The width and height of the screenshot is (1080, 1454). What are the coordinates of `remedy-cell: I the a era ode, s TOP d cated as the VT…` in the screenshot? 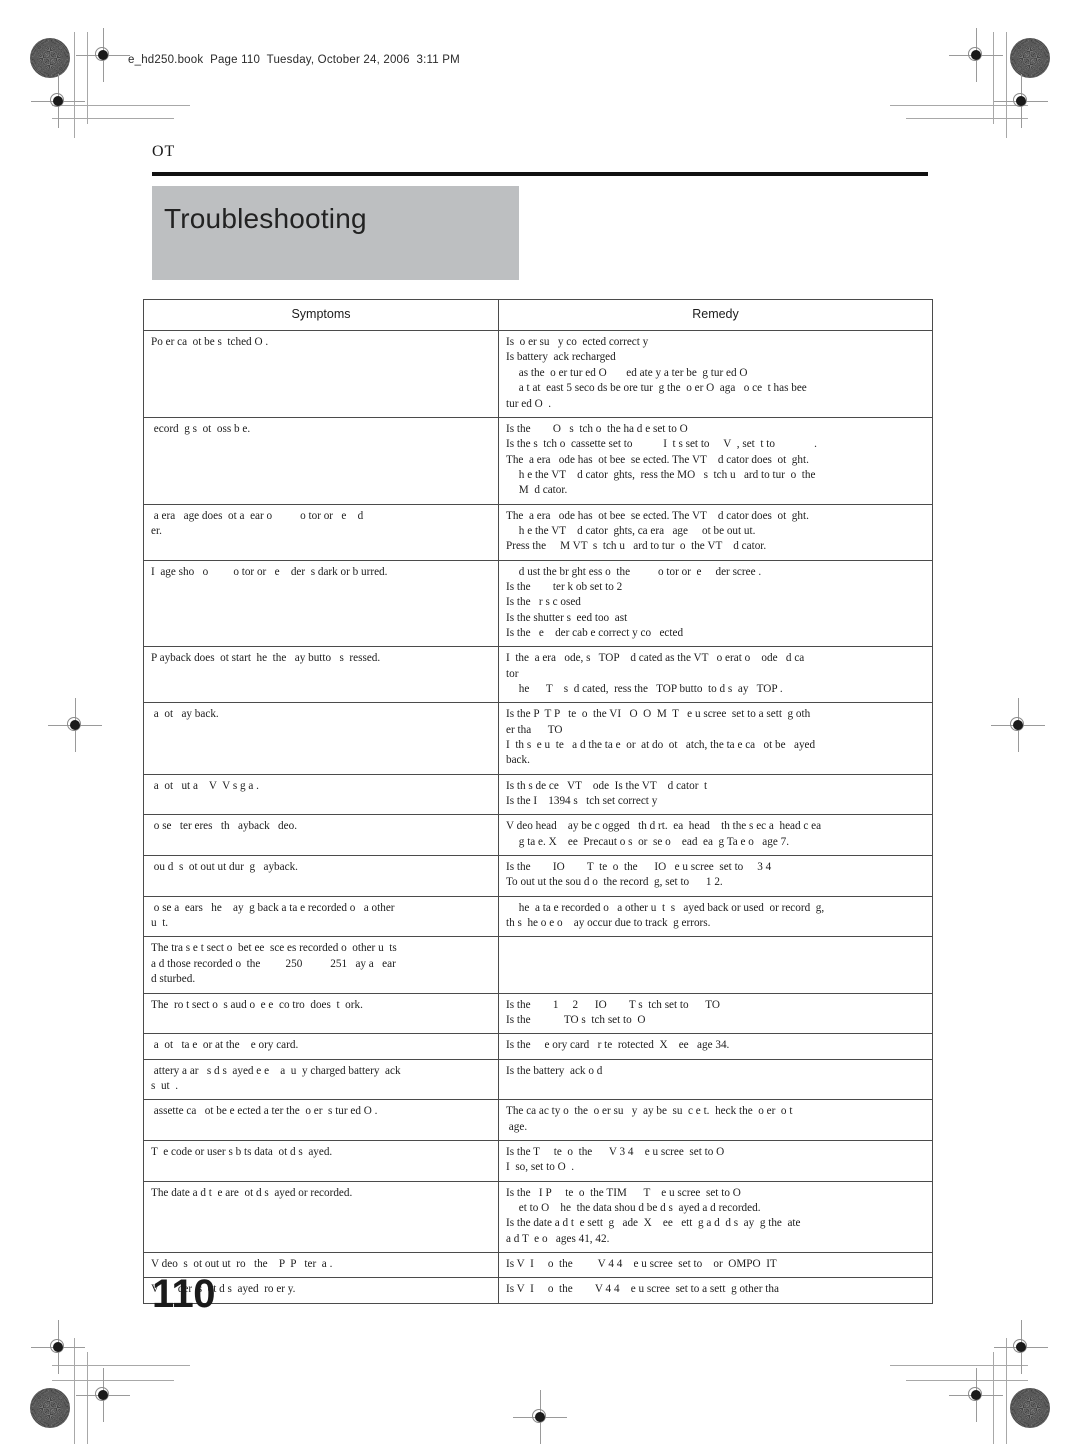 It's located at (715, 675).